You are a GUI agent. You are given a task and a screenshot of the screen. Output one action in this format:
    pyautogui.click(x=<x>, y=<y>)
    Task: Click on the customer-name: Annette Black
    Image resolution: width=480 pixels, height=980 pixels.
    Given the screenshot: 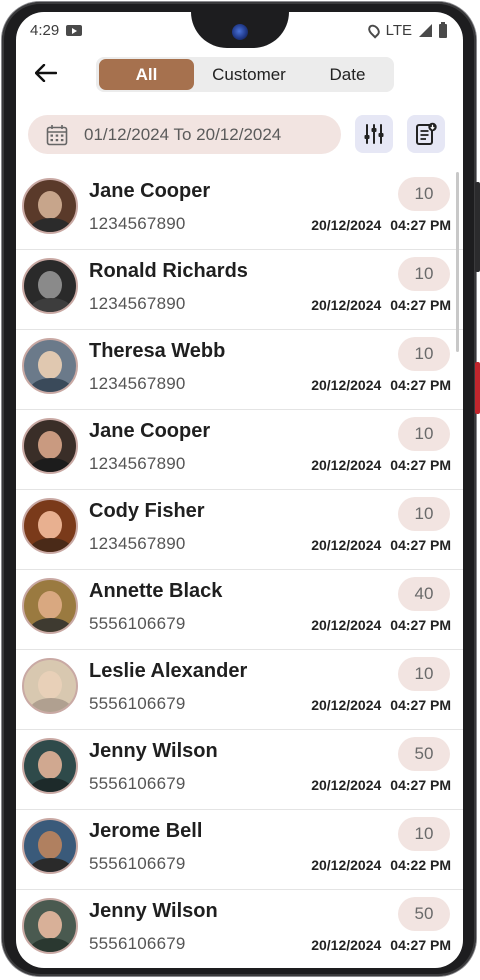 What is the action you would take?
    pyautogui.click(x=156, y=591)
    